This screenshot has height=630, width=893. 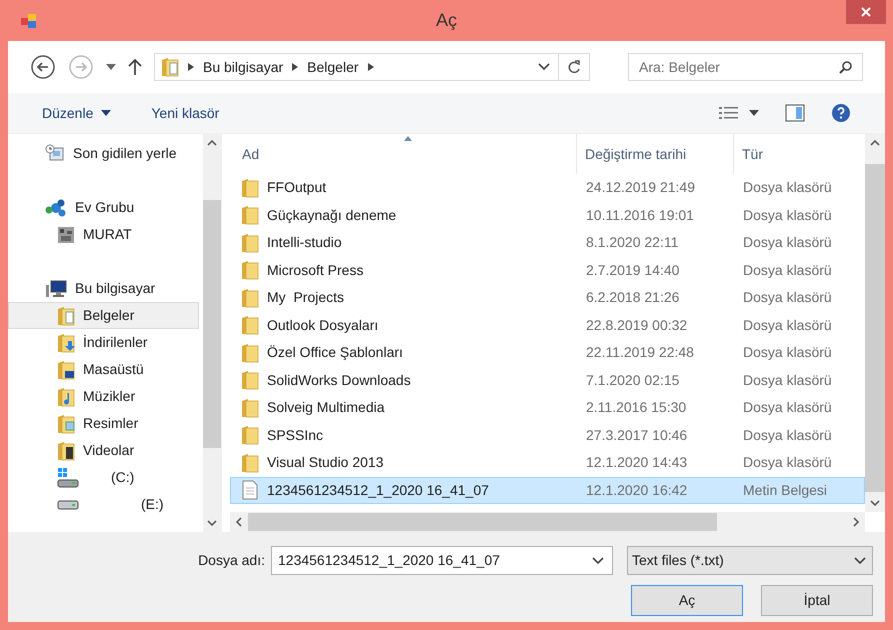 I want to click on open-button: Aç, so click(x=687, y=600).